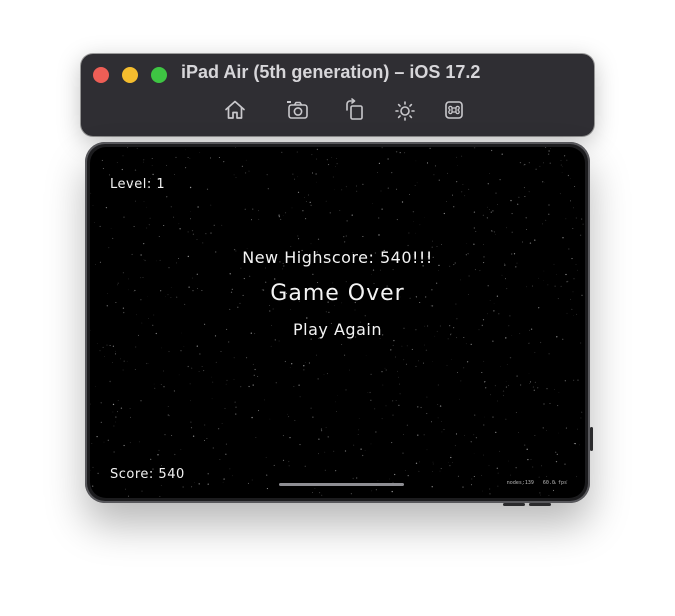 Image resolution: width=675 pixels, height=616 pixels. I want to click on keyboard-button, so click(454, 110).